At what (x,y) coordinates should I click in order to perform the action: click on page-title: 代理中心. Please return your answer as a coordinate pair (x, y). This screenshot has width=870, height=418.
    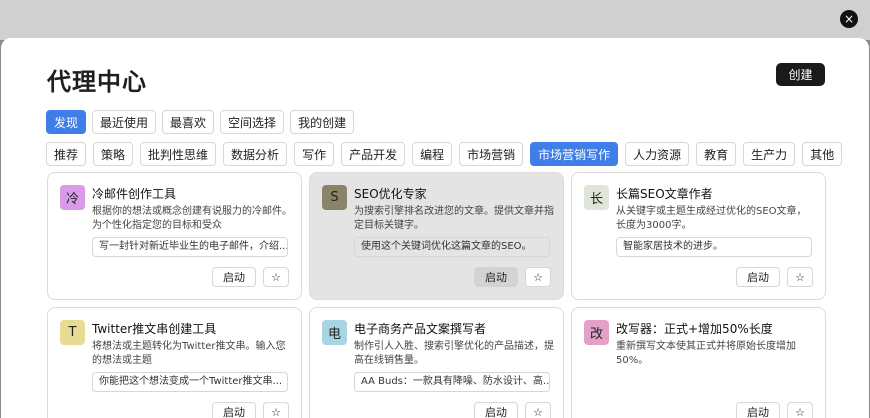
    Looking at the image, I should click on (97, 82).